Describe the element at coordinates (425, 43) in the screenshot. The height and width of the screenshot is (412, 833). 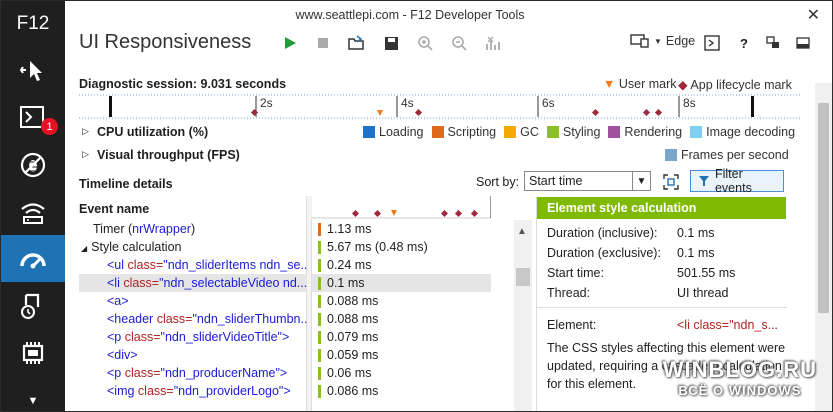
I see `zoom-in-button` at that location.